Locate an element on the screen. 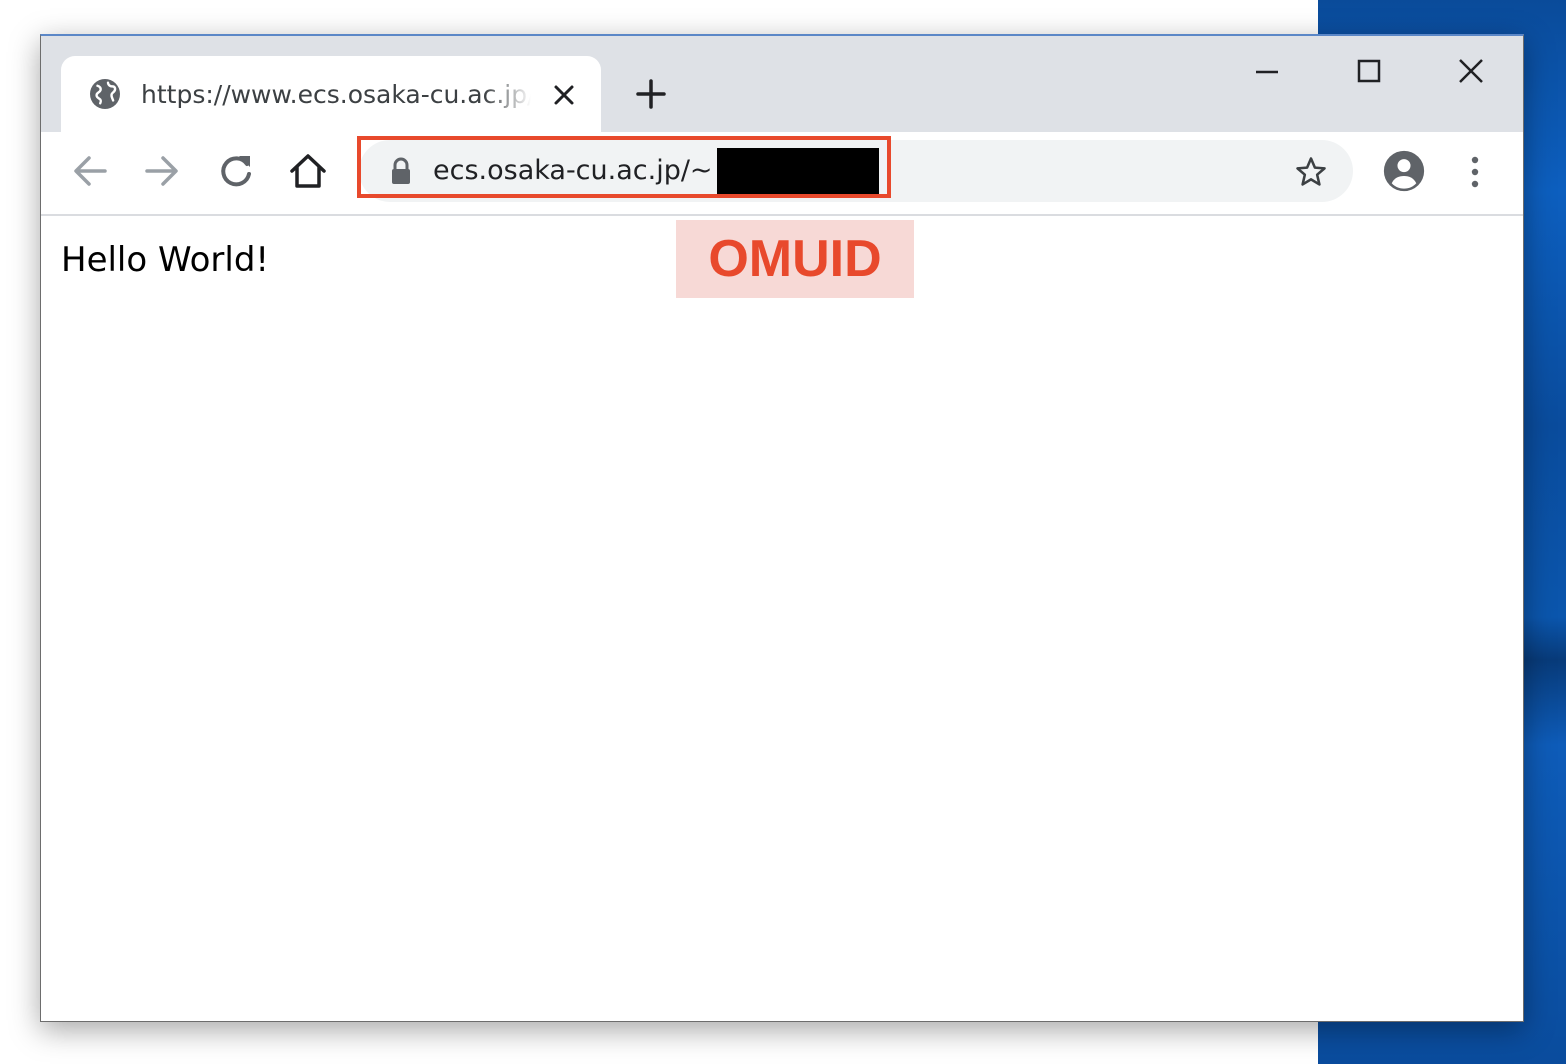  globe-icon is located at coordinates (105, 94).